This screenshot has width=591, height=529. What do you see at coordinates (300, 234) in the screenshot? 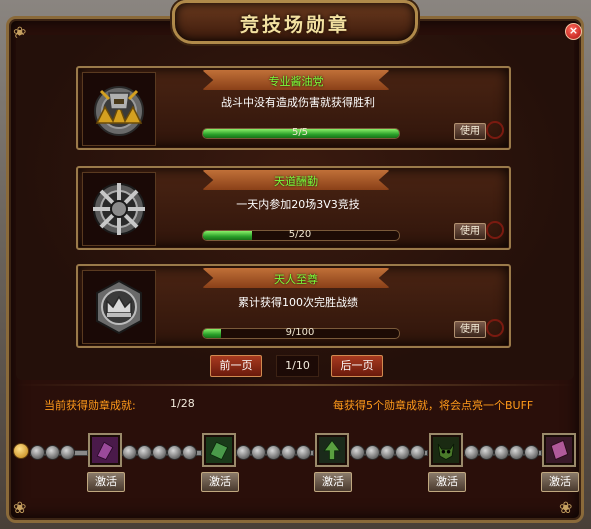
I see `progress-text: 5/20` at bounding box center [300, 234].